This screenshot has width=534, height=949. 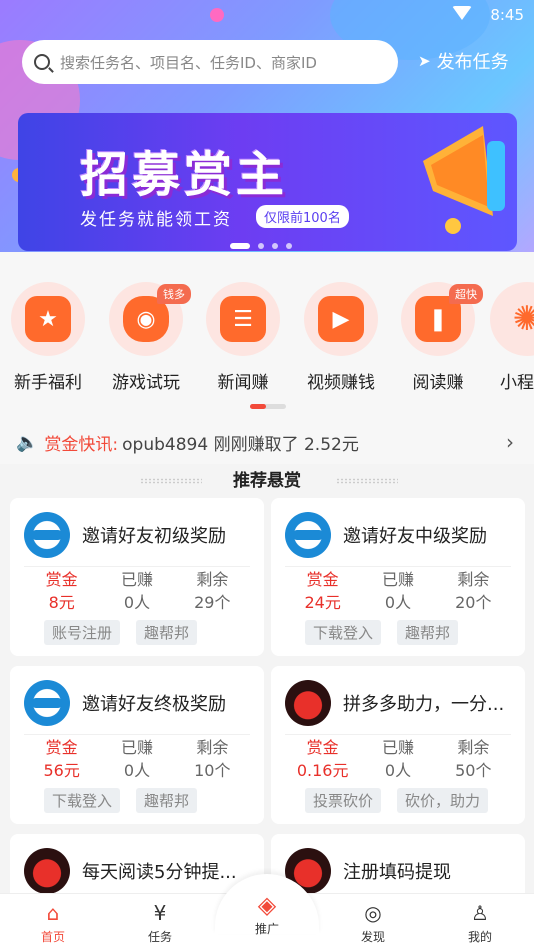 I want to click on tab-label: 任务, so click(x=159, y=937).